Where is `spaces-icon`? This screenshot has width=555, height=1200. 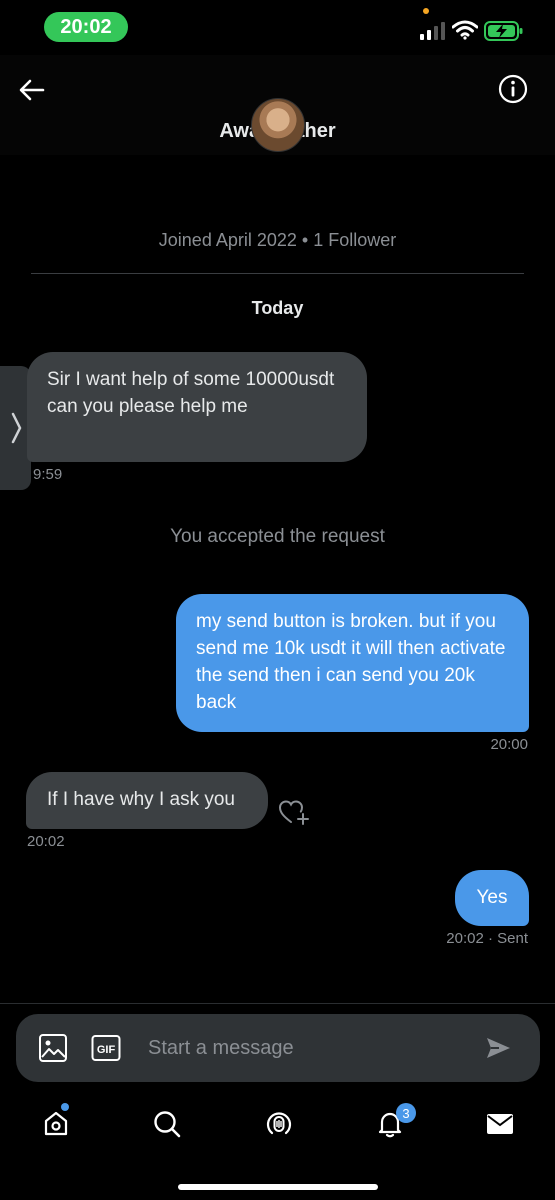
spaces-icon is located at coordinates (279, 1123).